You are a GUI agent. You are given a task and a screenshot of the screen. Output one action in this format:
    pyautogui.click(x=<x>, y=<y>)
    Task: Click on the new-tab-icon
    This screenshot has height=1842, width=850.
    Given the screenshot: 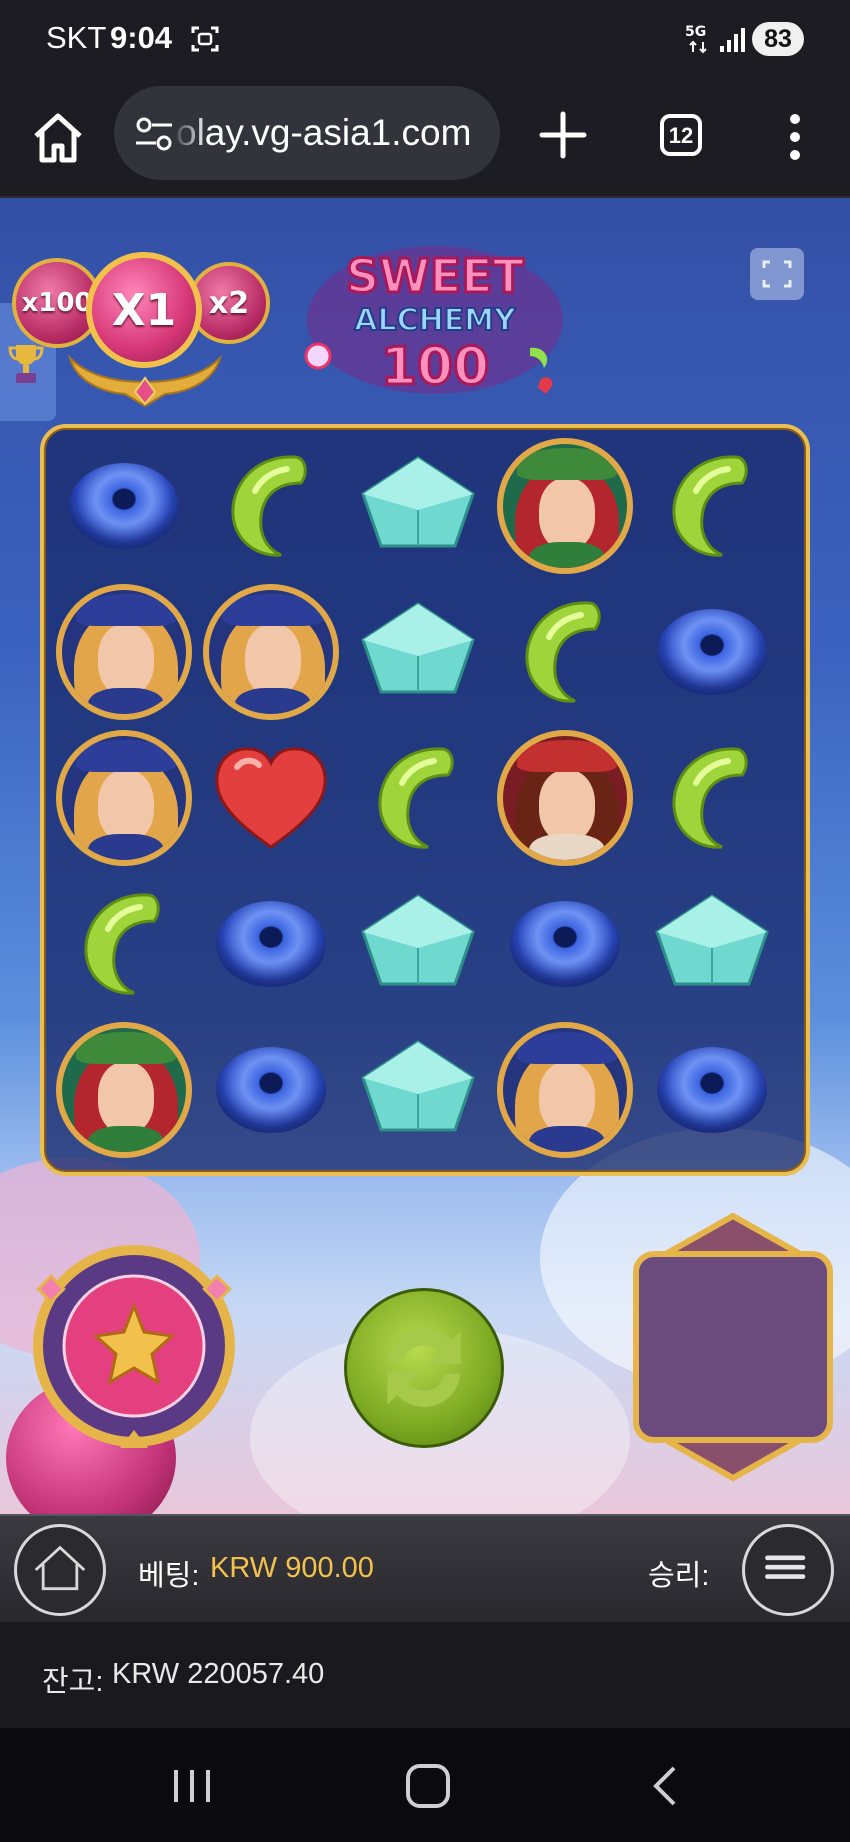 What is the action you would take?
    pyautogui.click(x=563, y=135)
    